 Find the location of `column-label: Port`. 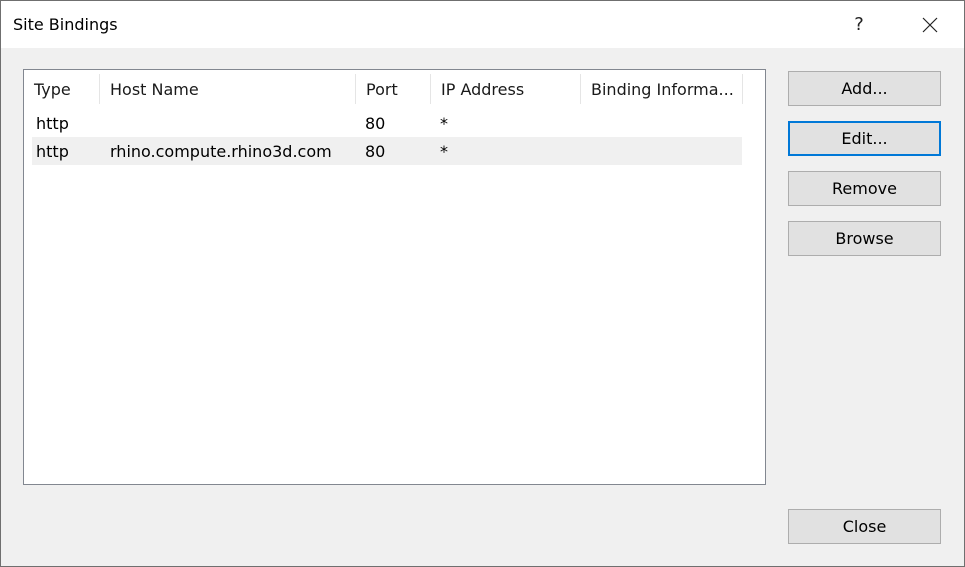

column-label: Port is located at coordinates (382, 89).